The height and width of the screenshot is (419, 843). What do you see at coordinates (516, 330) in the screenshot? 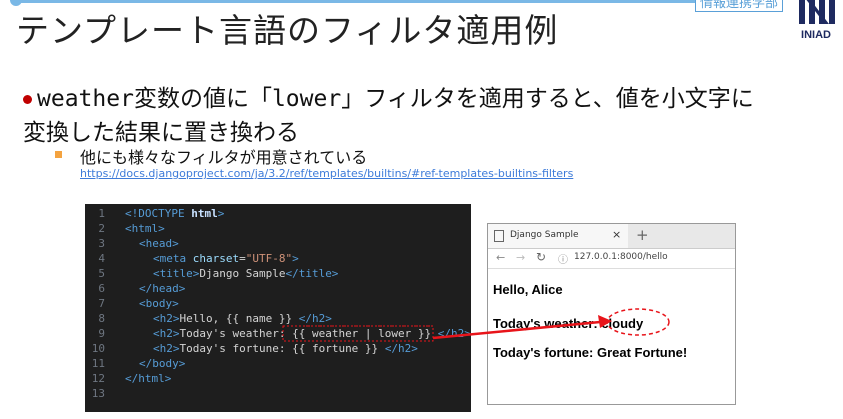
I see `annotation-arrow-line` at bounding box center [516, 330].